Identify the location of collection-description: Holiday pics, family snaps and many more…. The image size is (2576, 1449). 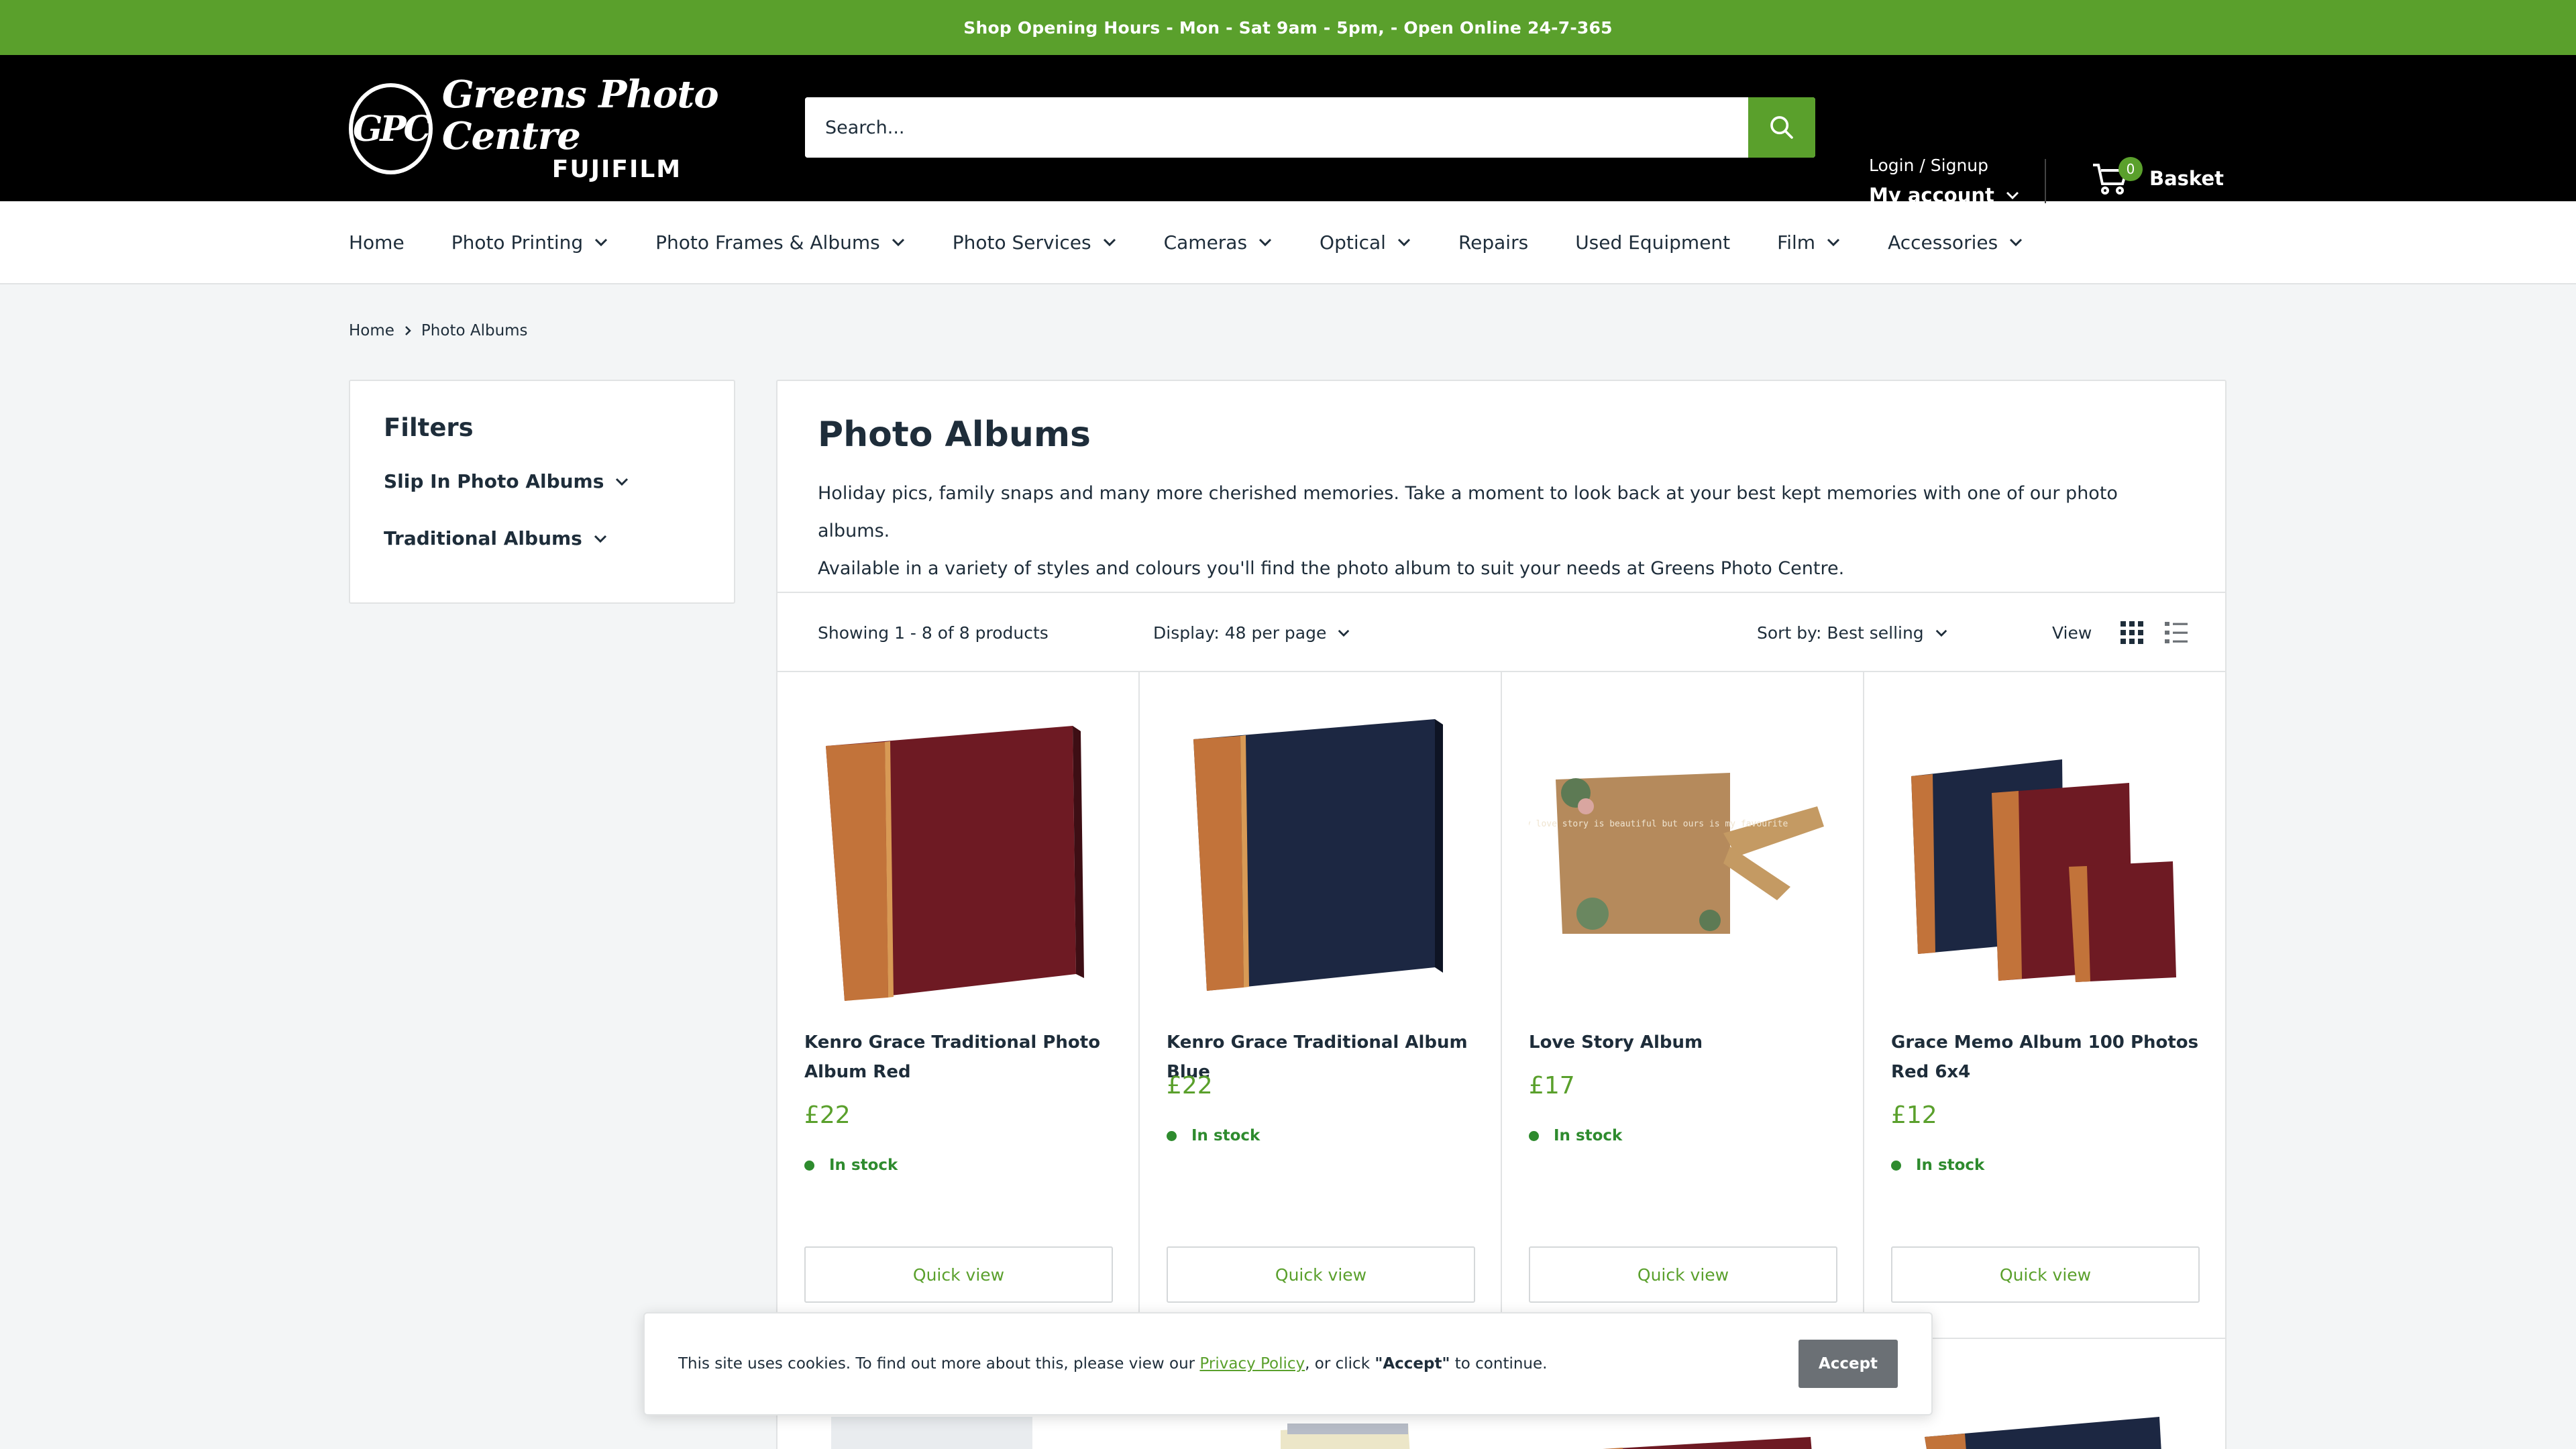
(1501, 531).